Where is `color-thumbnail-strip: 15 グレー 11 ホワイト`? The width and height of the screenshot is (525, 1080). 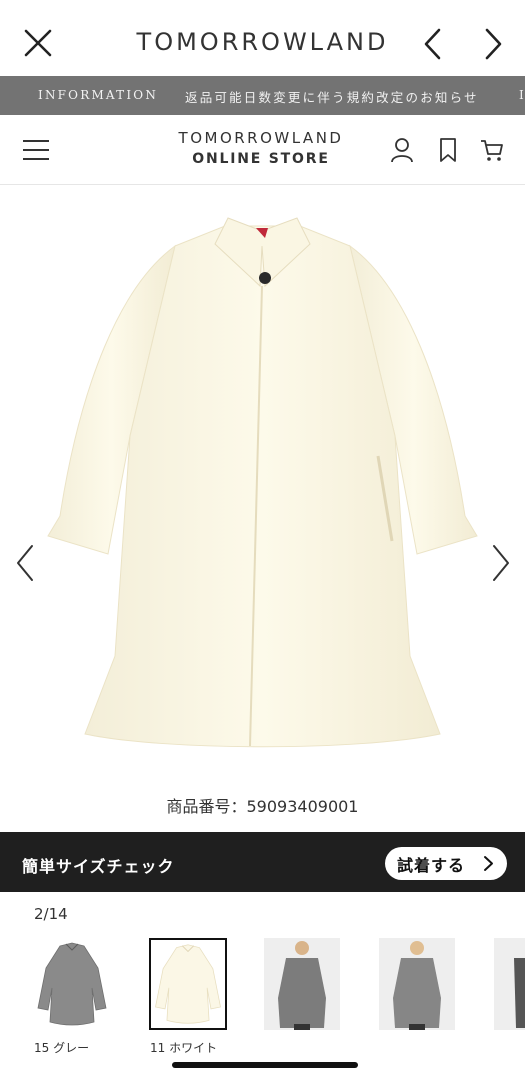 color-thumbnail-strip: 15 グレー 11 ホワイト is located at coordinates (262, 996).